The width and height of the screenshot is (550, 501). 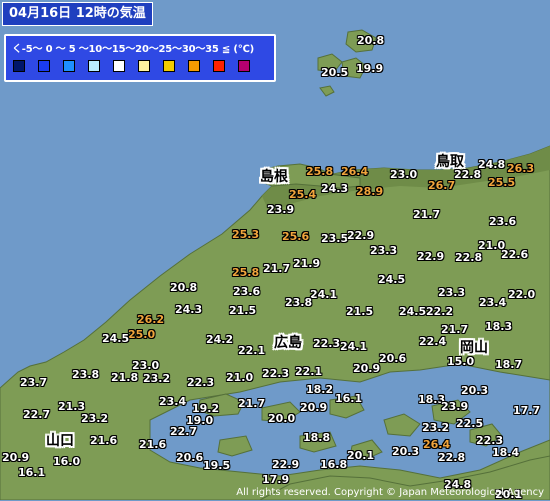 I want to click on station-temperature: 17.9, so click(x=276, y=479).